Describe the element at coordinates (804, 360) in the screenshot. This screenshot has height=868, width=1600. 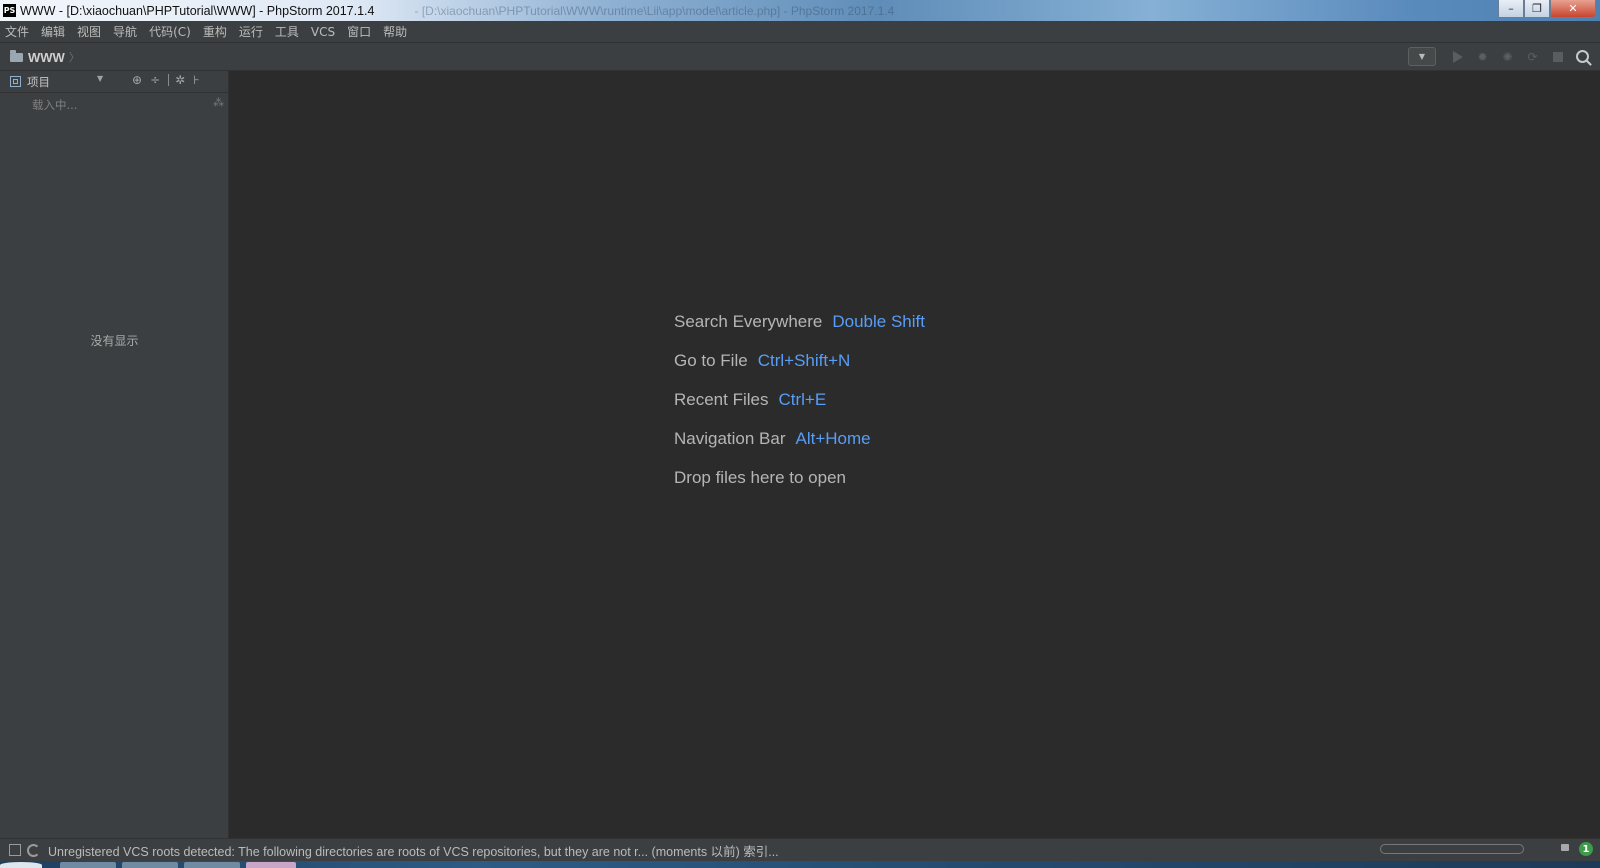
I see `hint-shortcut: Ctrl+Shift+N` at that location.